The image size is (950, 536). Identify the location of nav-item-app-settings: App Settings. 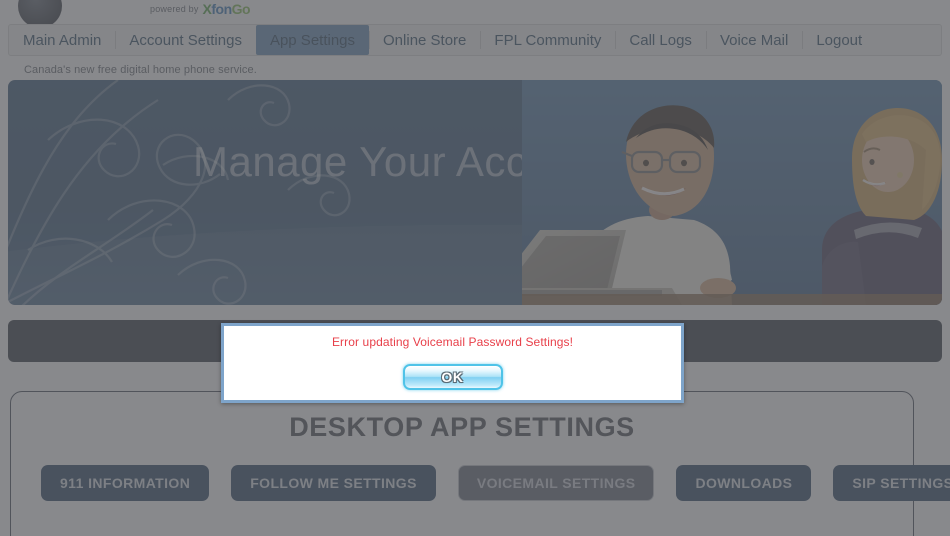
(312, 40).